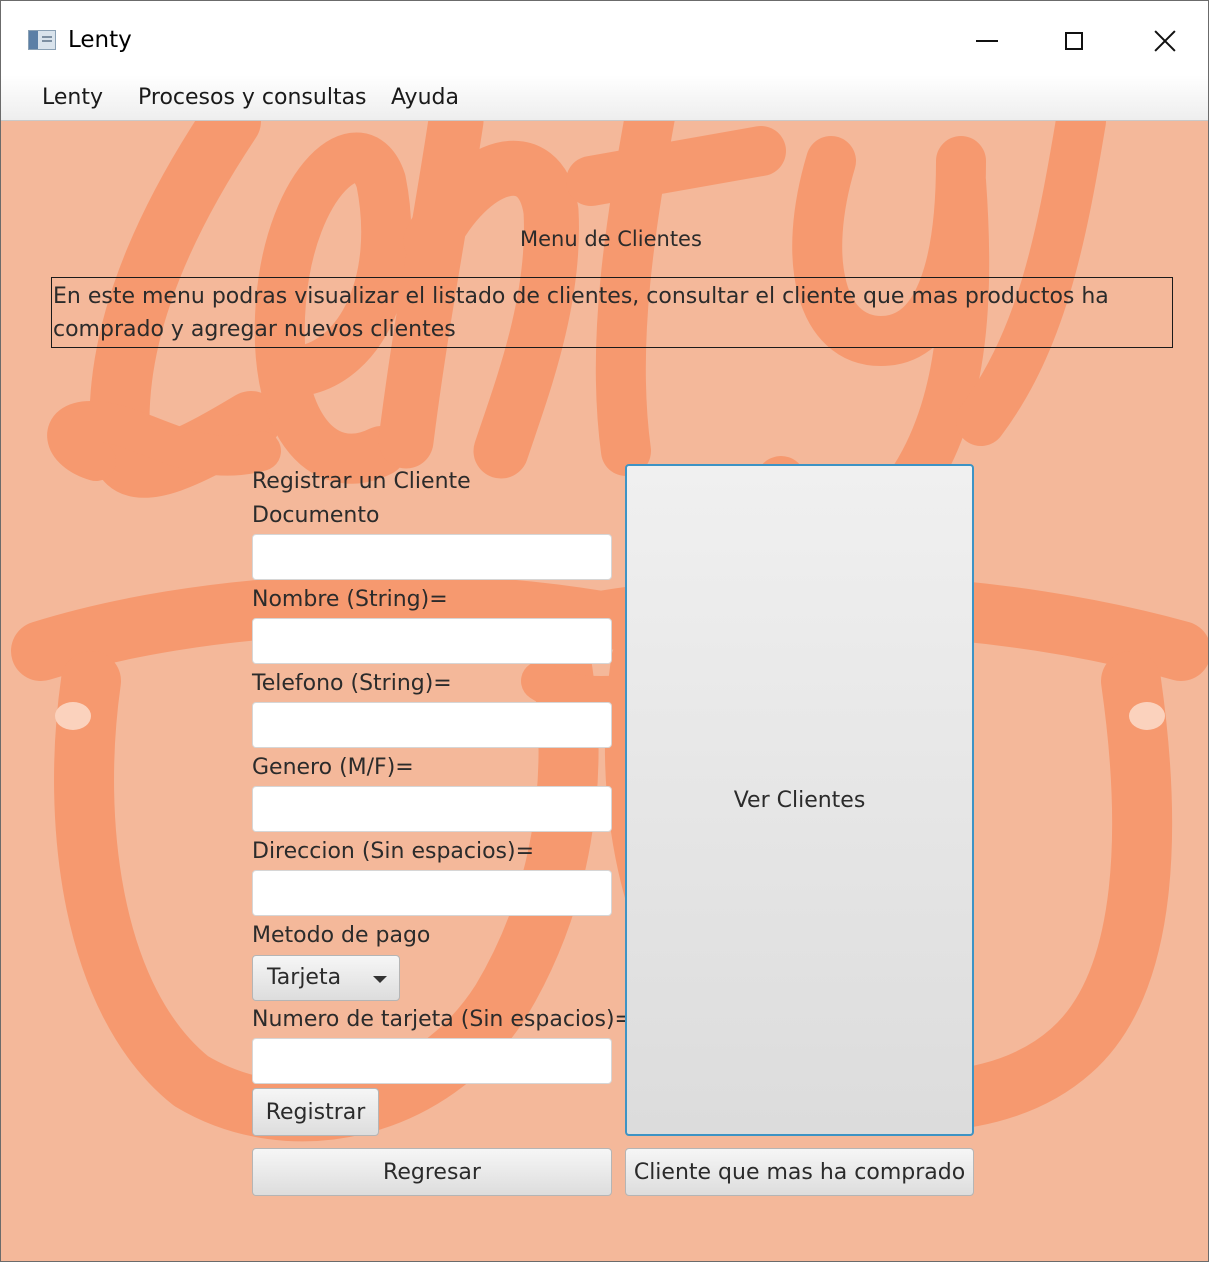  What do you see at coordinates (315, 1112) in the screenshot?
I see `registrar-button: Registrar` at bounding box center [315, 1112].